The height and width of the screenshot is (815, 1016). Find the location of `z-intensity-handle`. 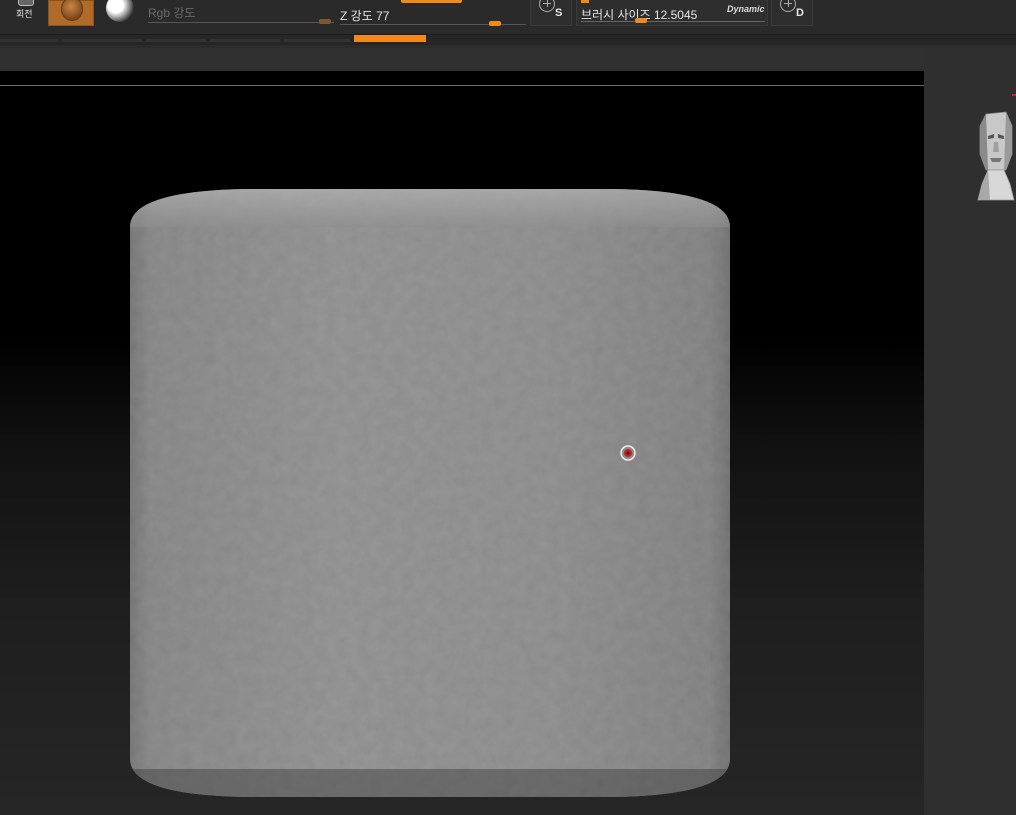

z-intensity-handle is located at coordinates (495, 23).